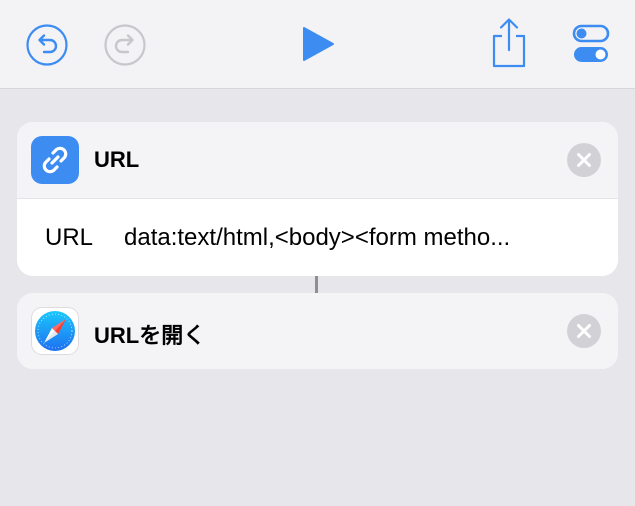 This screenshot has width=635, height=506. I want to click on action-connector, so click(316, 284).